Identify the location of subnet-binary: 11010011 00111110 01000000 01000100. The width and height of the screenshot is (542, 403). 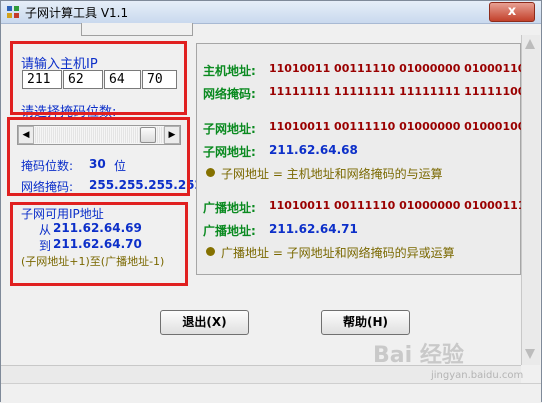
(397, 126).